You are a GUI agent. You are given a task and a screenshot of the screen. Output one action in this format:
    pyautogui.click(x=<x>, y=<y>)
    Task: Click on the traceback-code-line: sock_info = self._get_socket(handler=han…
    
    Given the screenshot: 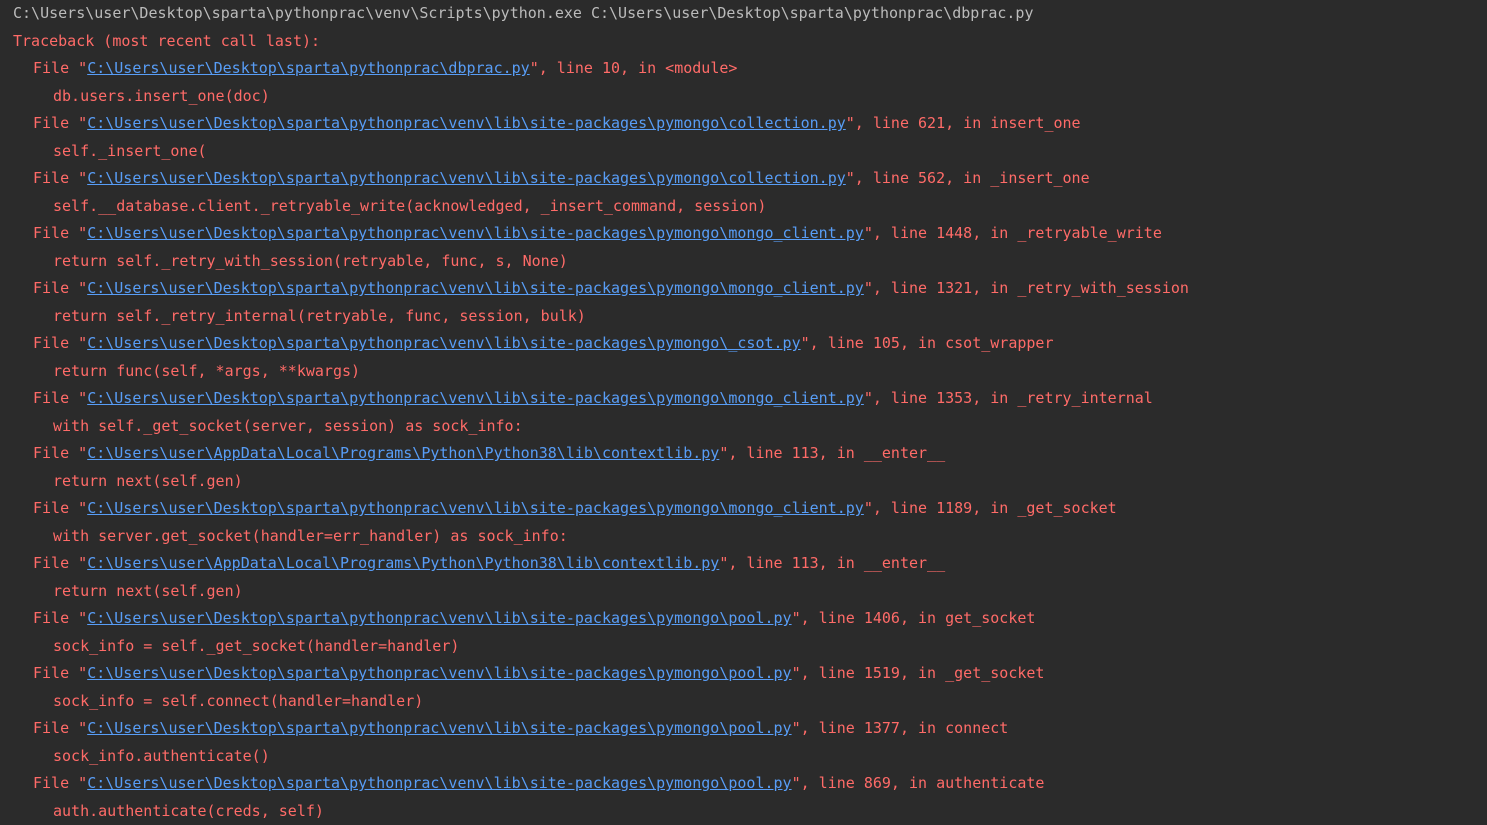 What is the action you would take?
    pyautogui.click(x=748, y=647)
    